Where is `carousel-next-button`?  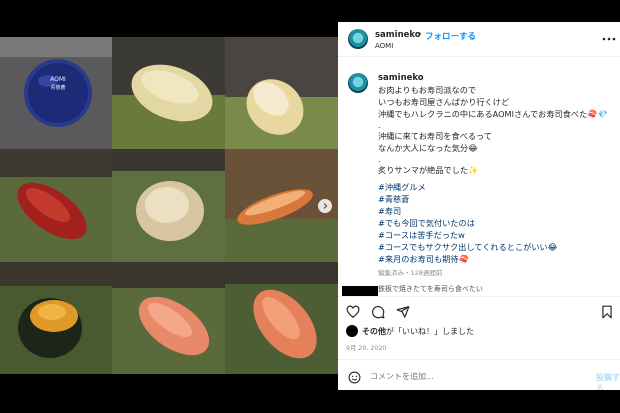
carousel-next-button is located at coordinates (325, 206).